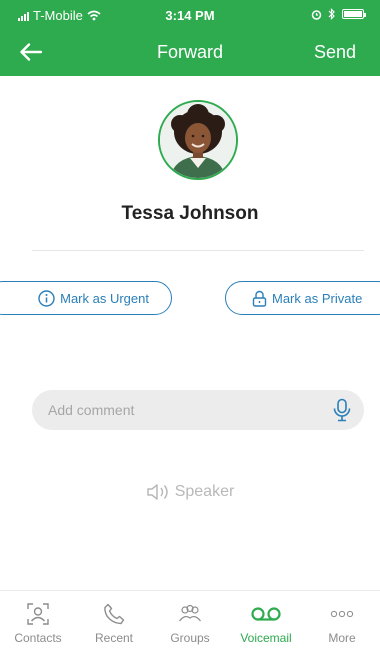 This screenshot has width=380, height=658. Describe the element at coordinates (38, 638) in the screenshot. I see `tab-label: Contacts` at that location.